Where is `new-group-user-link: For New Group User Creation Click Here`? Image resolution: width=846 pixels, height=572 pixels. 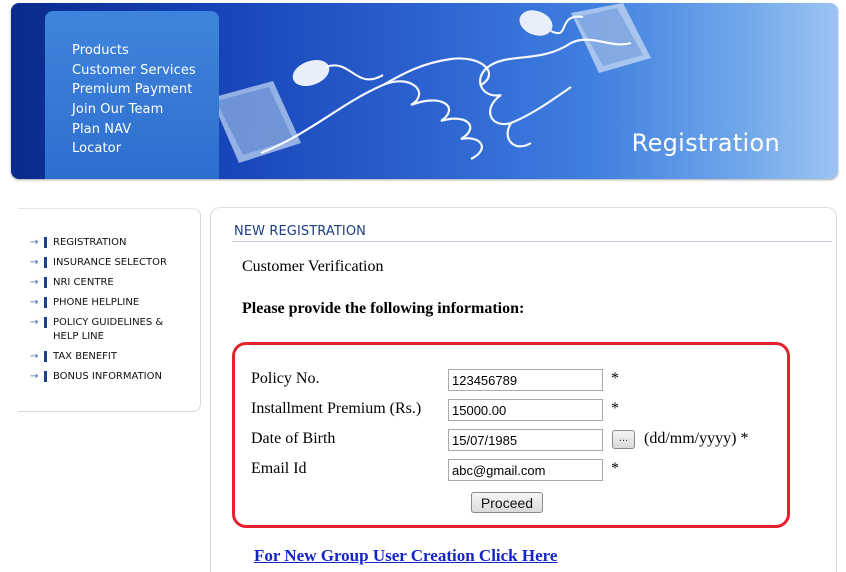 new-group-user-link: For New Group User Creation Click Here is located at coordinates (405, 556).